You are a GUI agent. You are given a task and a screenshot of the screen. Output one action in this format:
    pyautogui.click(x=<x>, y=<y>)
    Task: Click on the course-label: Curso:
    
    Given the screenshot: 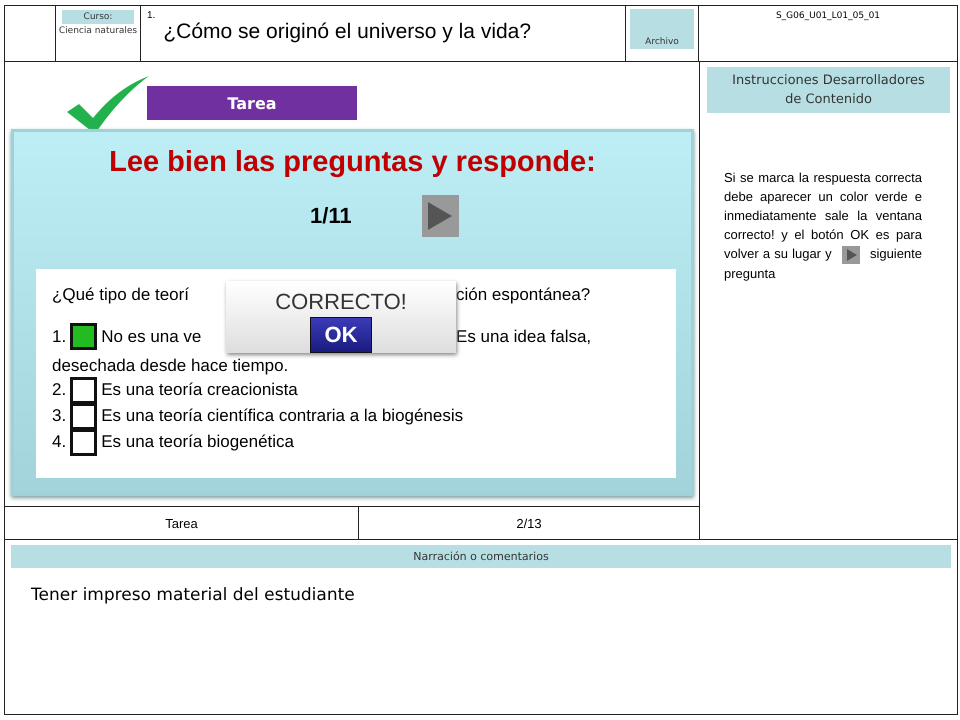 What is the action you would take?
    pyautogui.click(x=98, y=17)
    